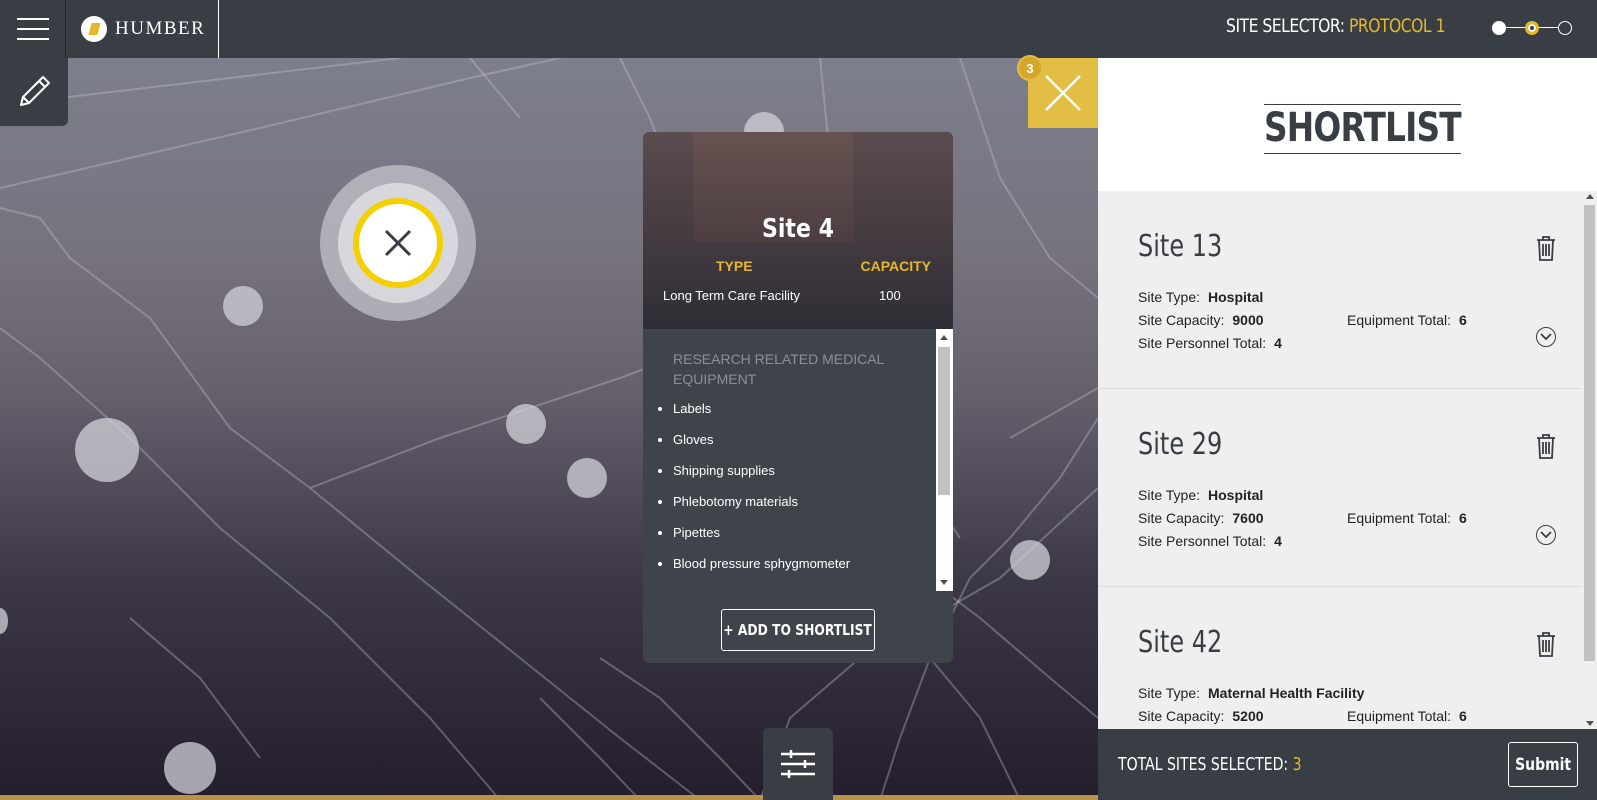 Image resolution: width=1597 pixels, height=800 pixels. What do you see at coordinates (143, 29) in the screenshot?
I see `humber-logo: HUMBER` at bounding box center [143, 29].